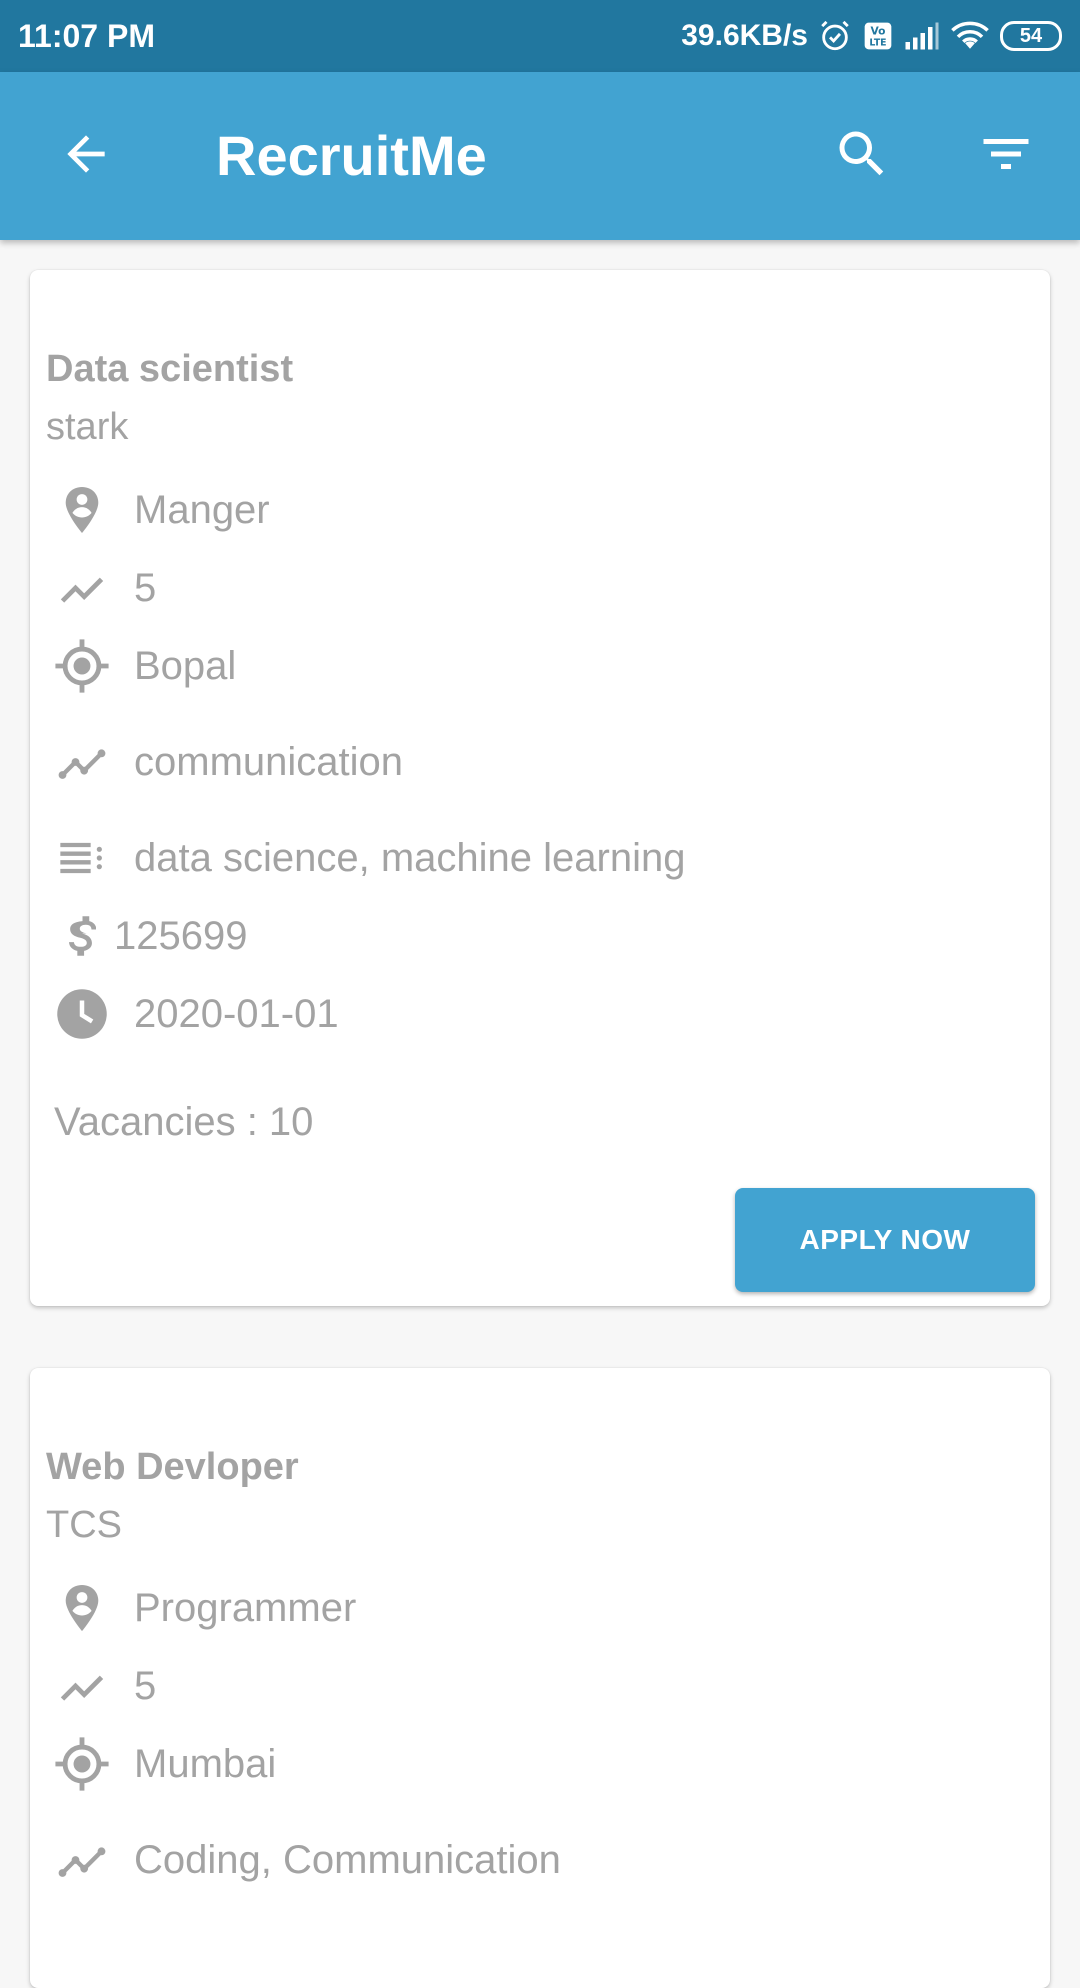 The width and height of the screenshot is (1080, 1988). I want to click on tags-row: data science, machine learning, so click(368, 858).